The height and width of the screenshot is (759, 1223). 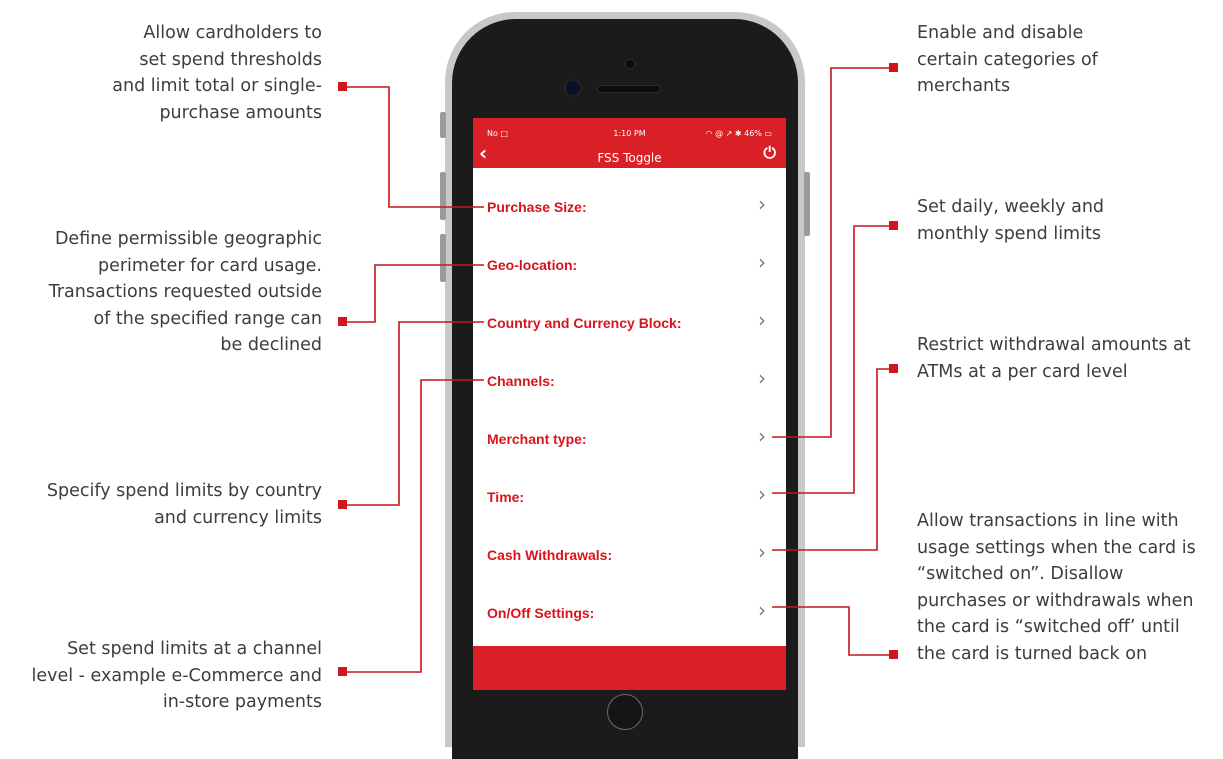 What do you see at coordinates (832, 459) in the screenshot?
I see `connector-cash-withdrawals` at bounding box center [832, 459].